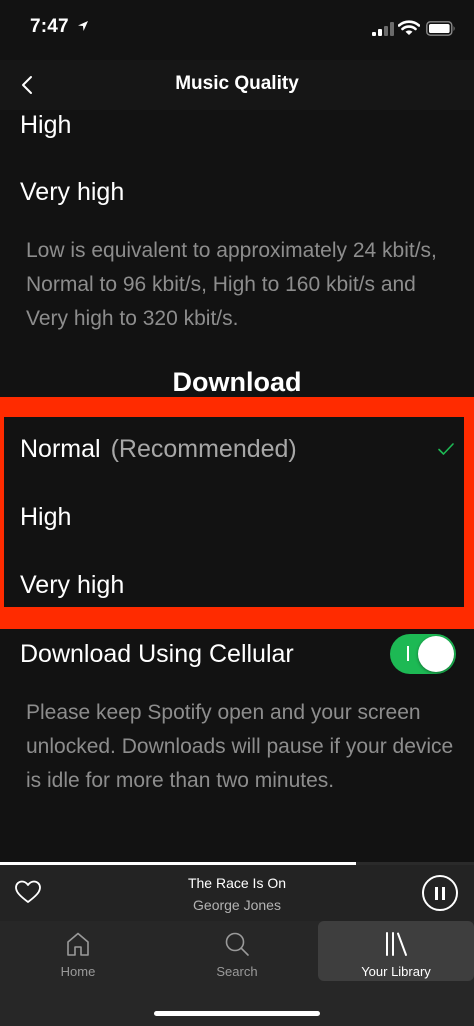 Image resolution: width=474 pixels, height=1026 pixels. Describe the element at coordinates (72, 192) in the screenshot. I see `streaming-option-very-high: Very high` at that location.